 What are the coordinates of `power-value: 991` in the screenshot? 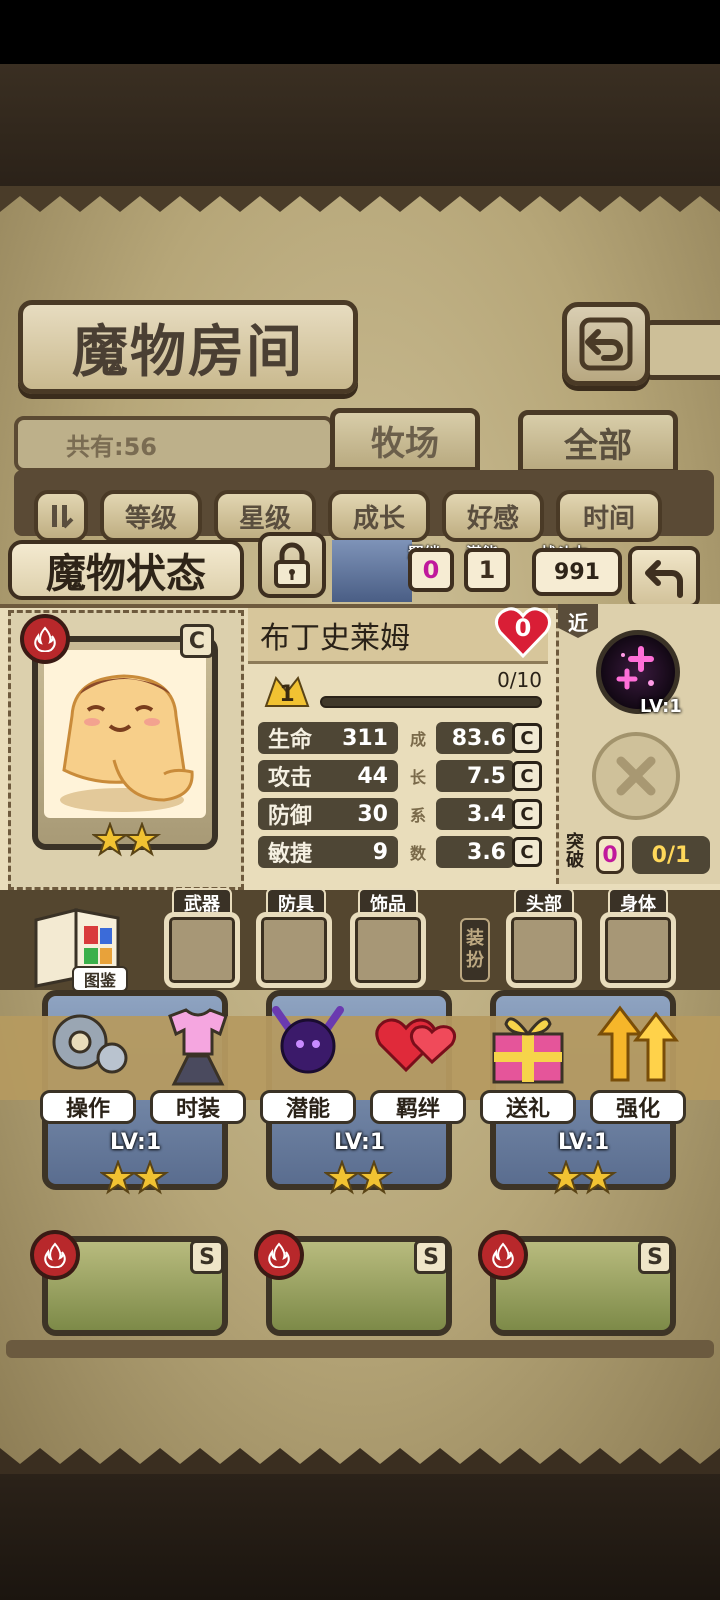 It's located at (577, 572).